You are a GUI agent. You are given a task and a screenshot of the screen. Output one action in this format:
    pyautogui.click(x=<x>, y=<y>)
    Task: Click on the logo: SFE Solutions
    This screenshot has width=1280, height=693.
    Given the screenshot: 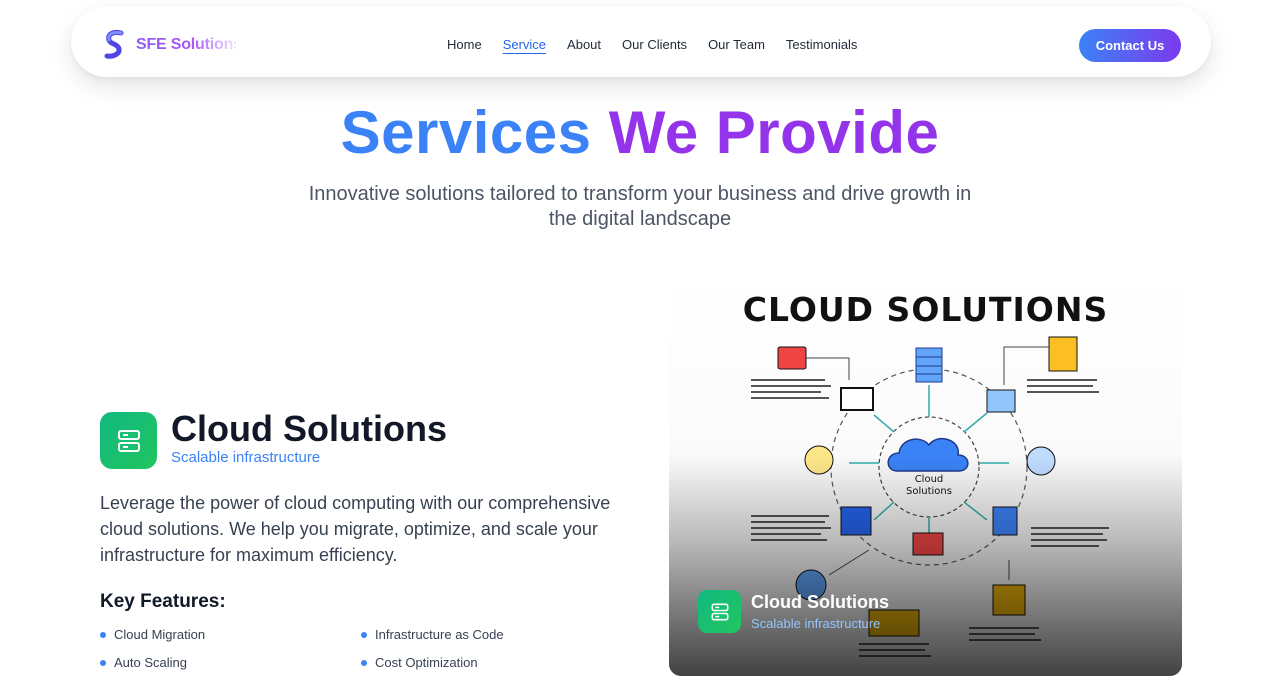 What is the action you would take?
    pyautogui.click(x=170, y=45)
    